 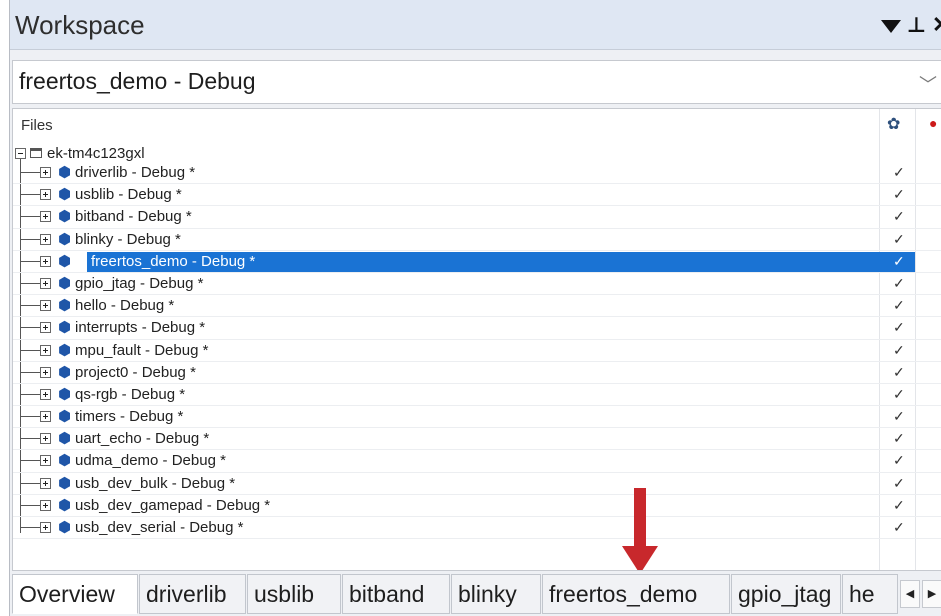 I want to click on tree-item-label: usblib - Debug *, so click(x=128, y=195).